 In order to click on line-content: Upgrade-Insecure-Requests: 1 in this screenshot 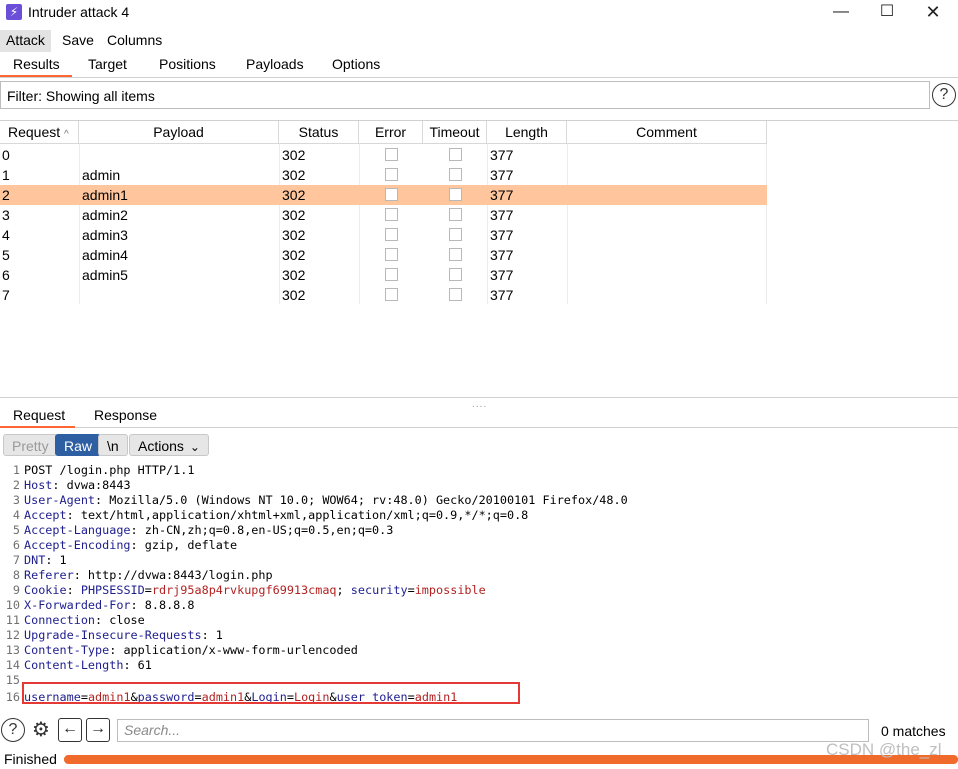, I will do `click(123, 635)`.